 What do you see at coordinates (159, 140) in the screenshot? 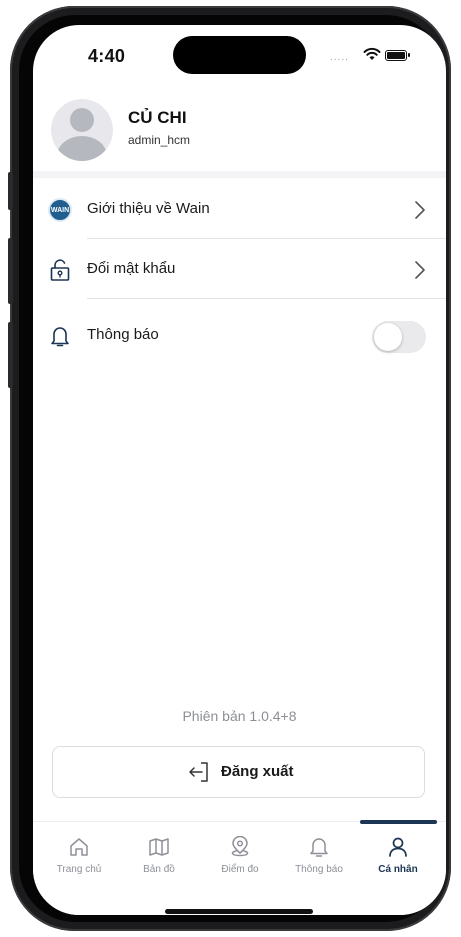
I see `profile-username: admin_hcm` at bounding box center [159, 140].